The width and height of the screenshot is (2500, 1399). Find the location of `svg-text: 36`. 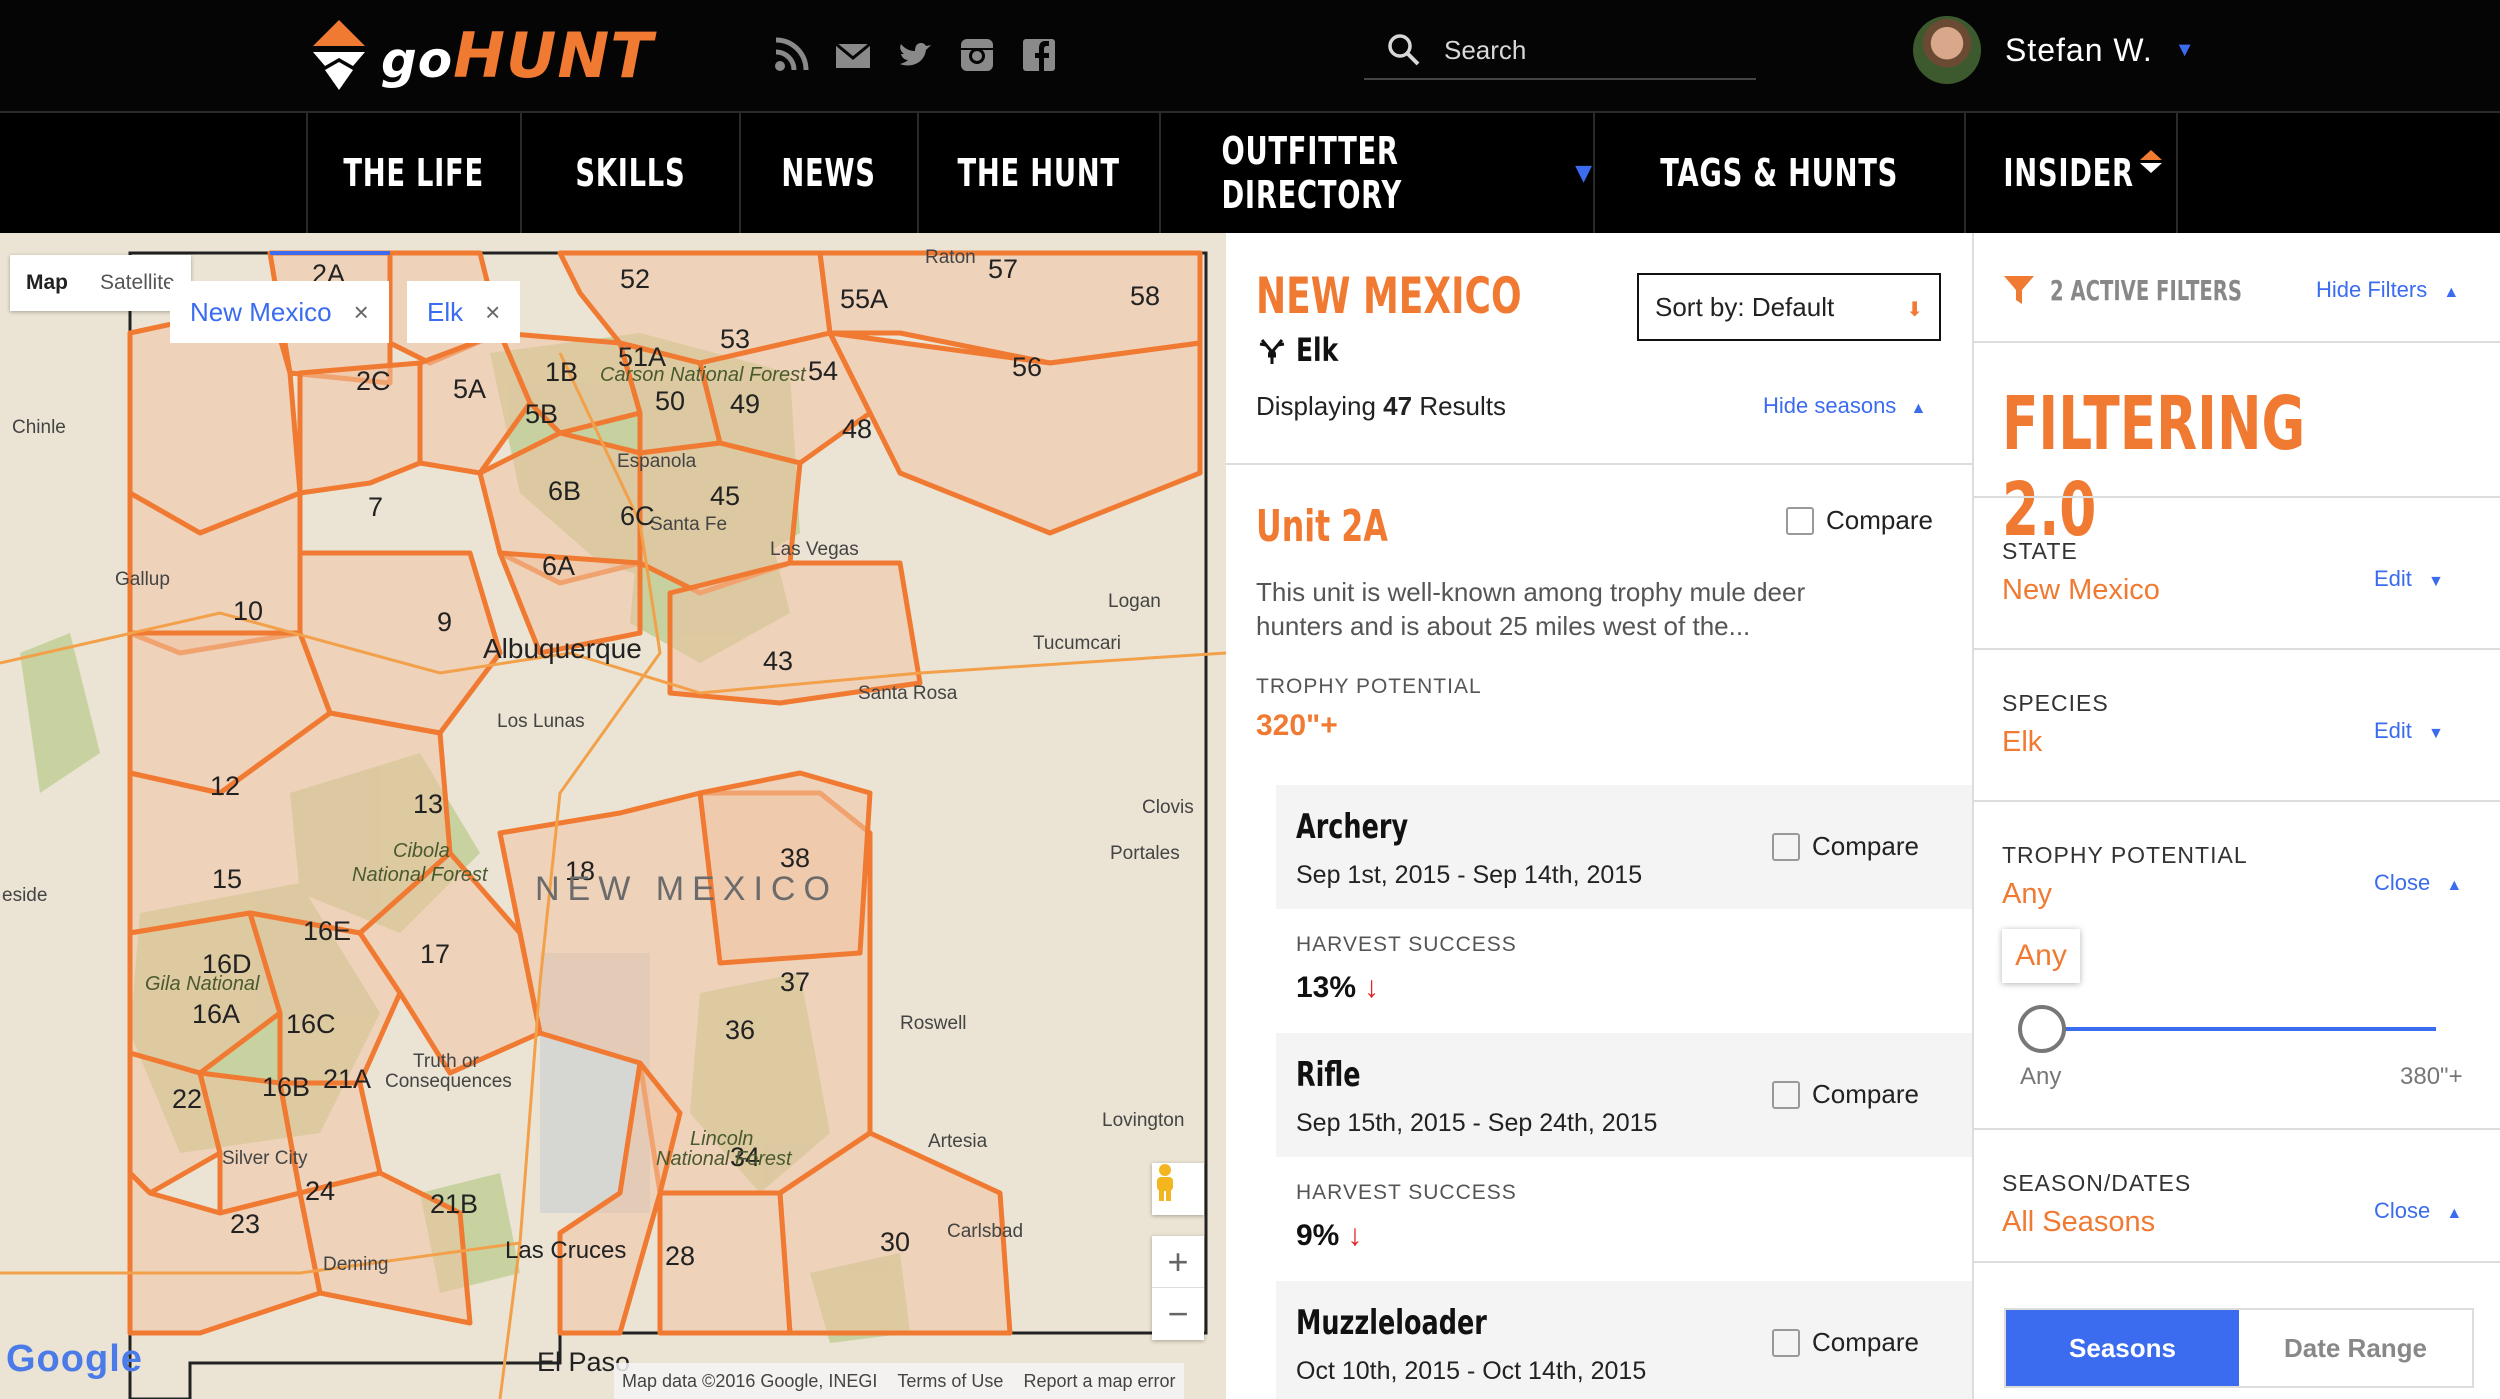

svg-text: 36 is located at coordinates (740, 1030).